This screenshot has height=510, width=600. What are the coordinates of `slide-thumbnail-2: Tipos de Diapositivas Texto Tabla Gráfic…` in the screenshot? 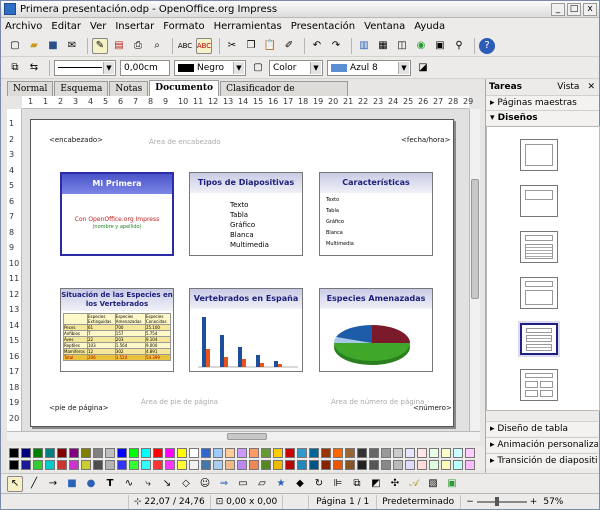 It's located at (246, 214).